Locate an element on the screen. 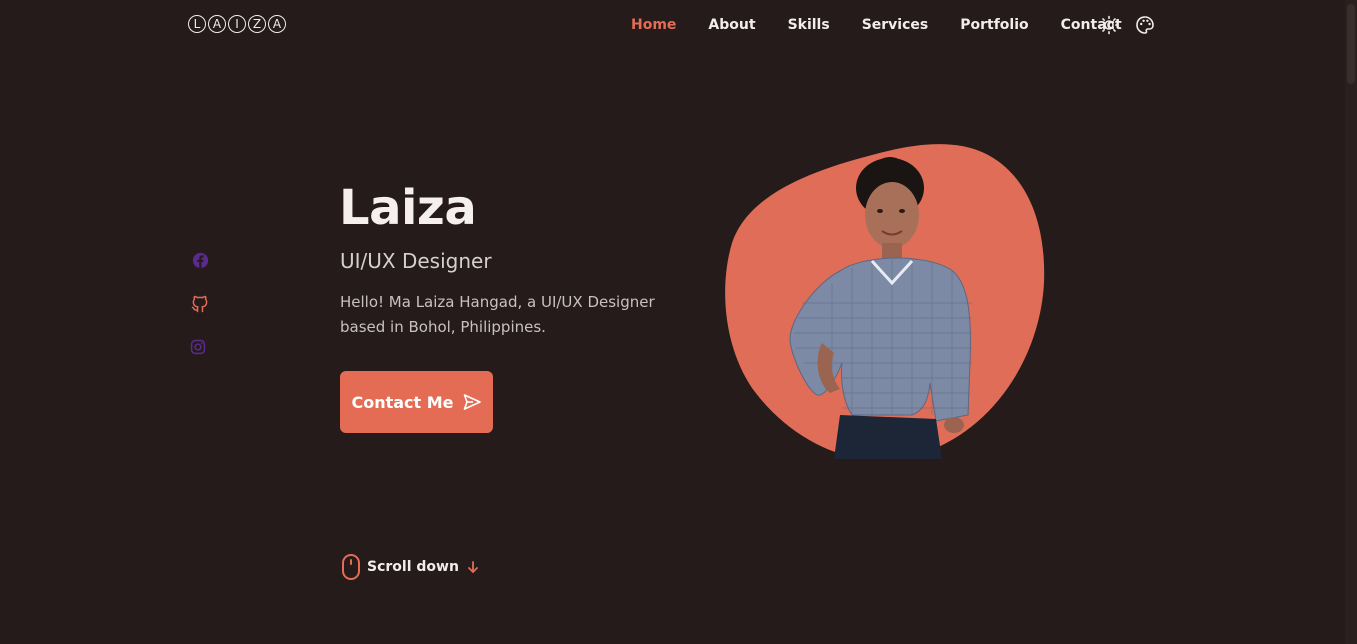 This screenshot has height=644, width=1357. scrollbar-thumb is located at coordinates (1351, 44).